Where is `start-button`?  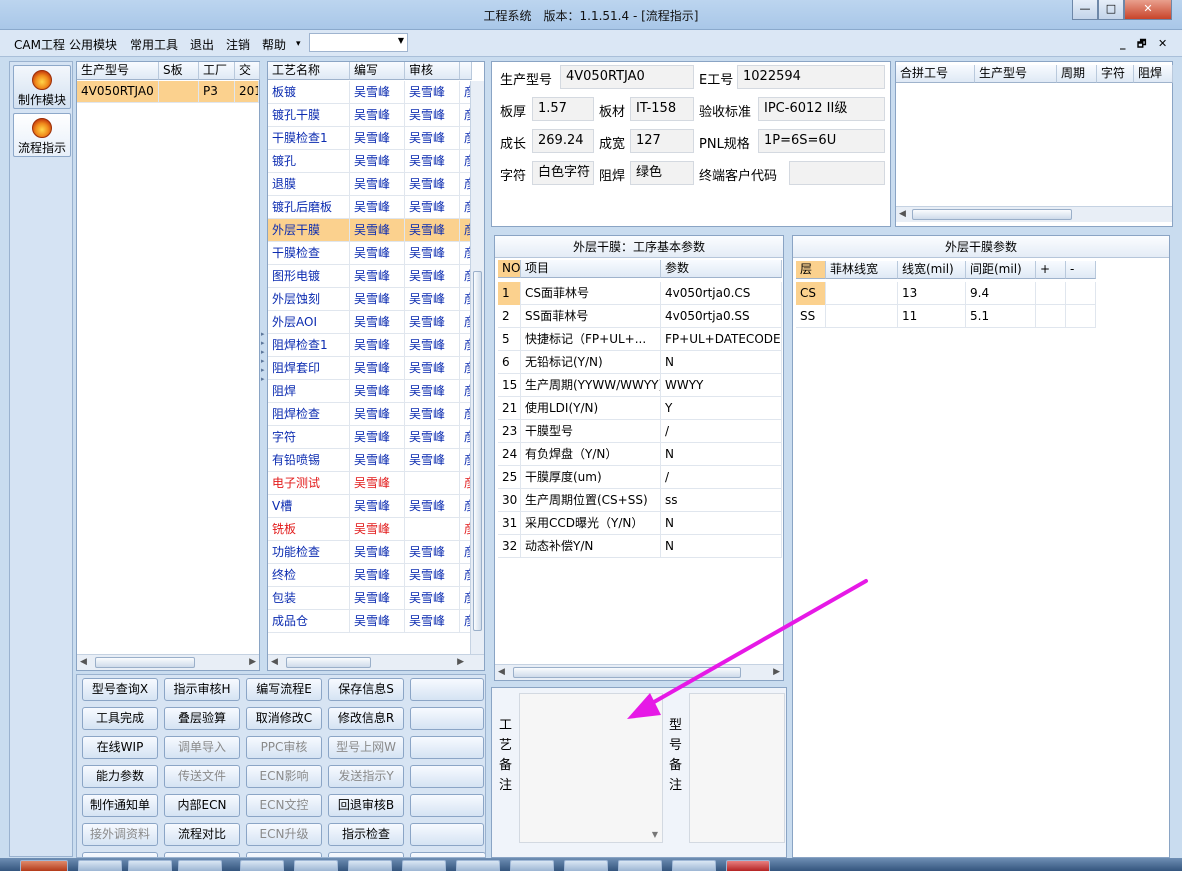
start-button is located at coordinates (44, 865).